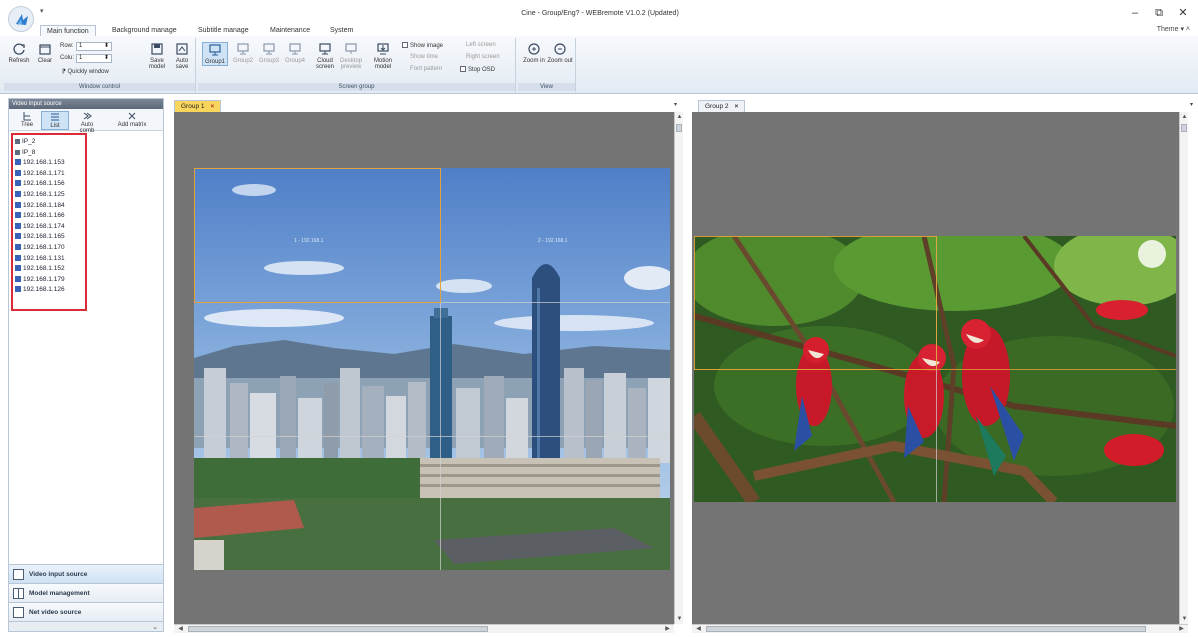 This screenshot has width=1198, height=637. Describe the element at coordinates (534, 53) in the screenshot. I see `zoom-in-button: Zoom in` at that location.